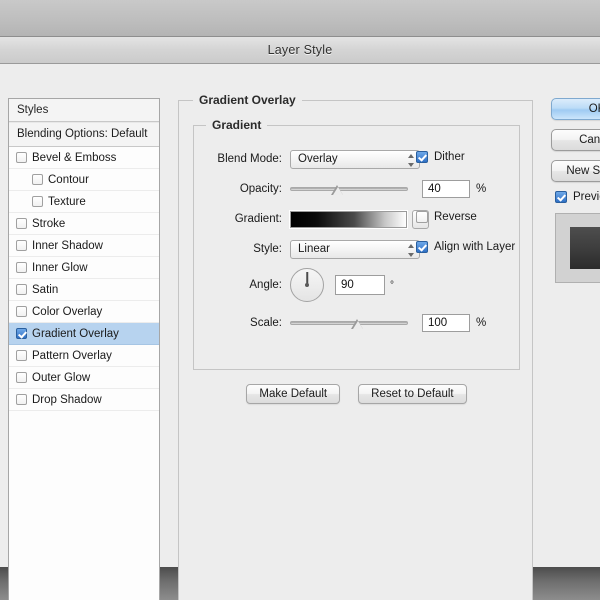  I want to click on style-list-item: Satin, so click(84, 290).